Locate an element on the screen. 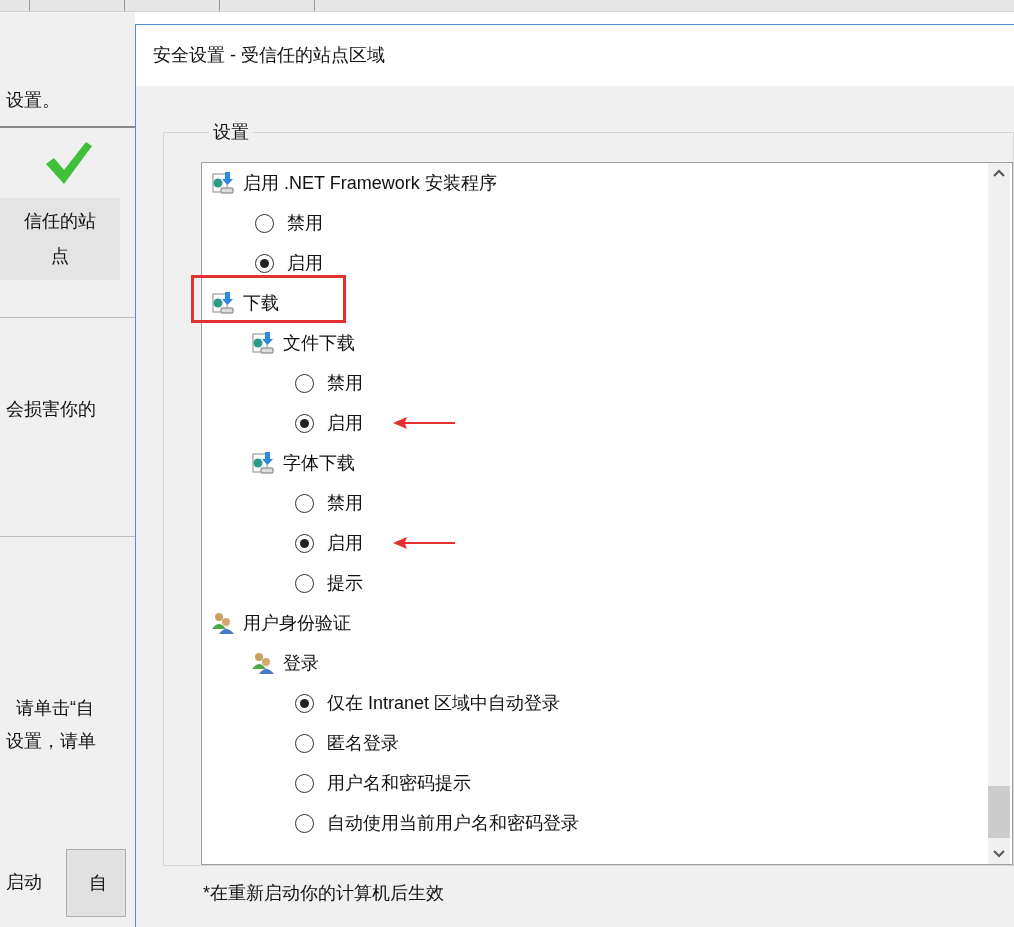 The image size is (1014, 927). background-button: 自 is located at coordinates (96, 883).